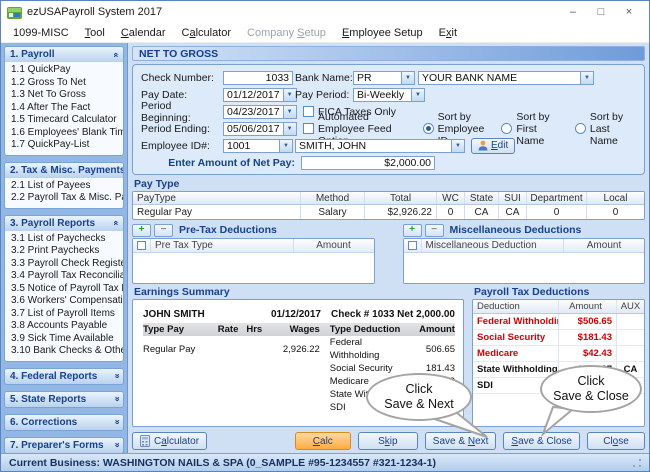  What do you see at coordinates (558, 322) in the screenshot?
I see `tax-row: Federal Withholding$506.65` at bounding box center [558, 322].